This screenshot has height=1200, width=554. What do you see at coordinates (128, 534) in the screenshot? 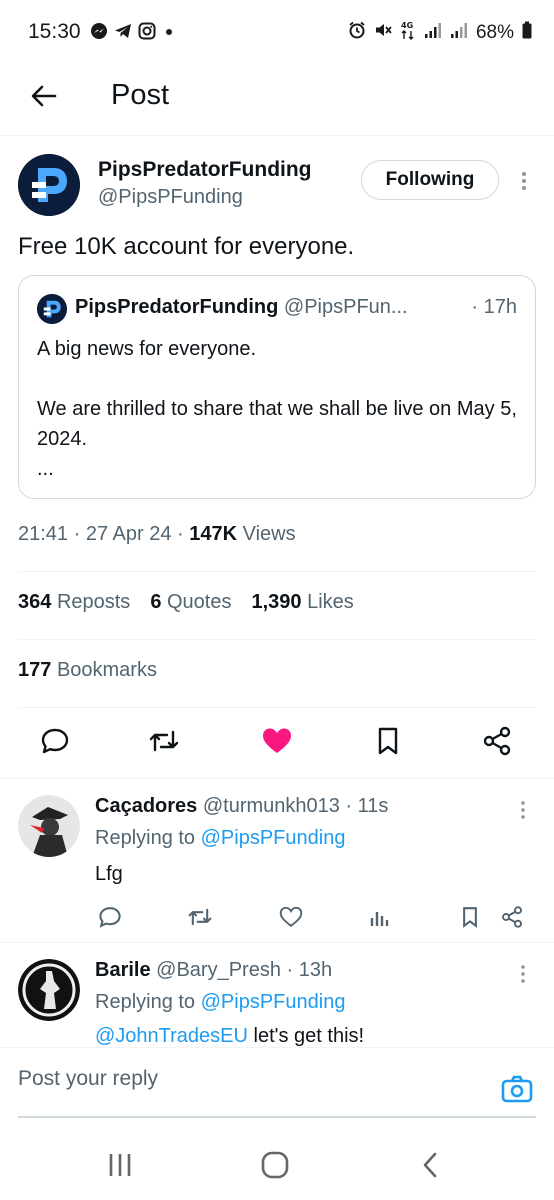
I see `post-date: 27 Apr 24` at bounding box center [128, 534].